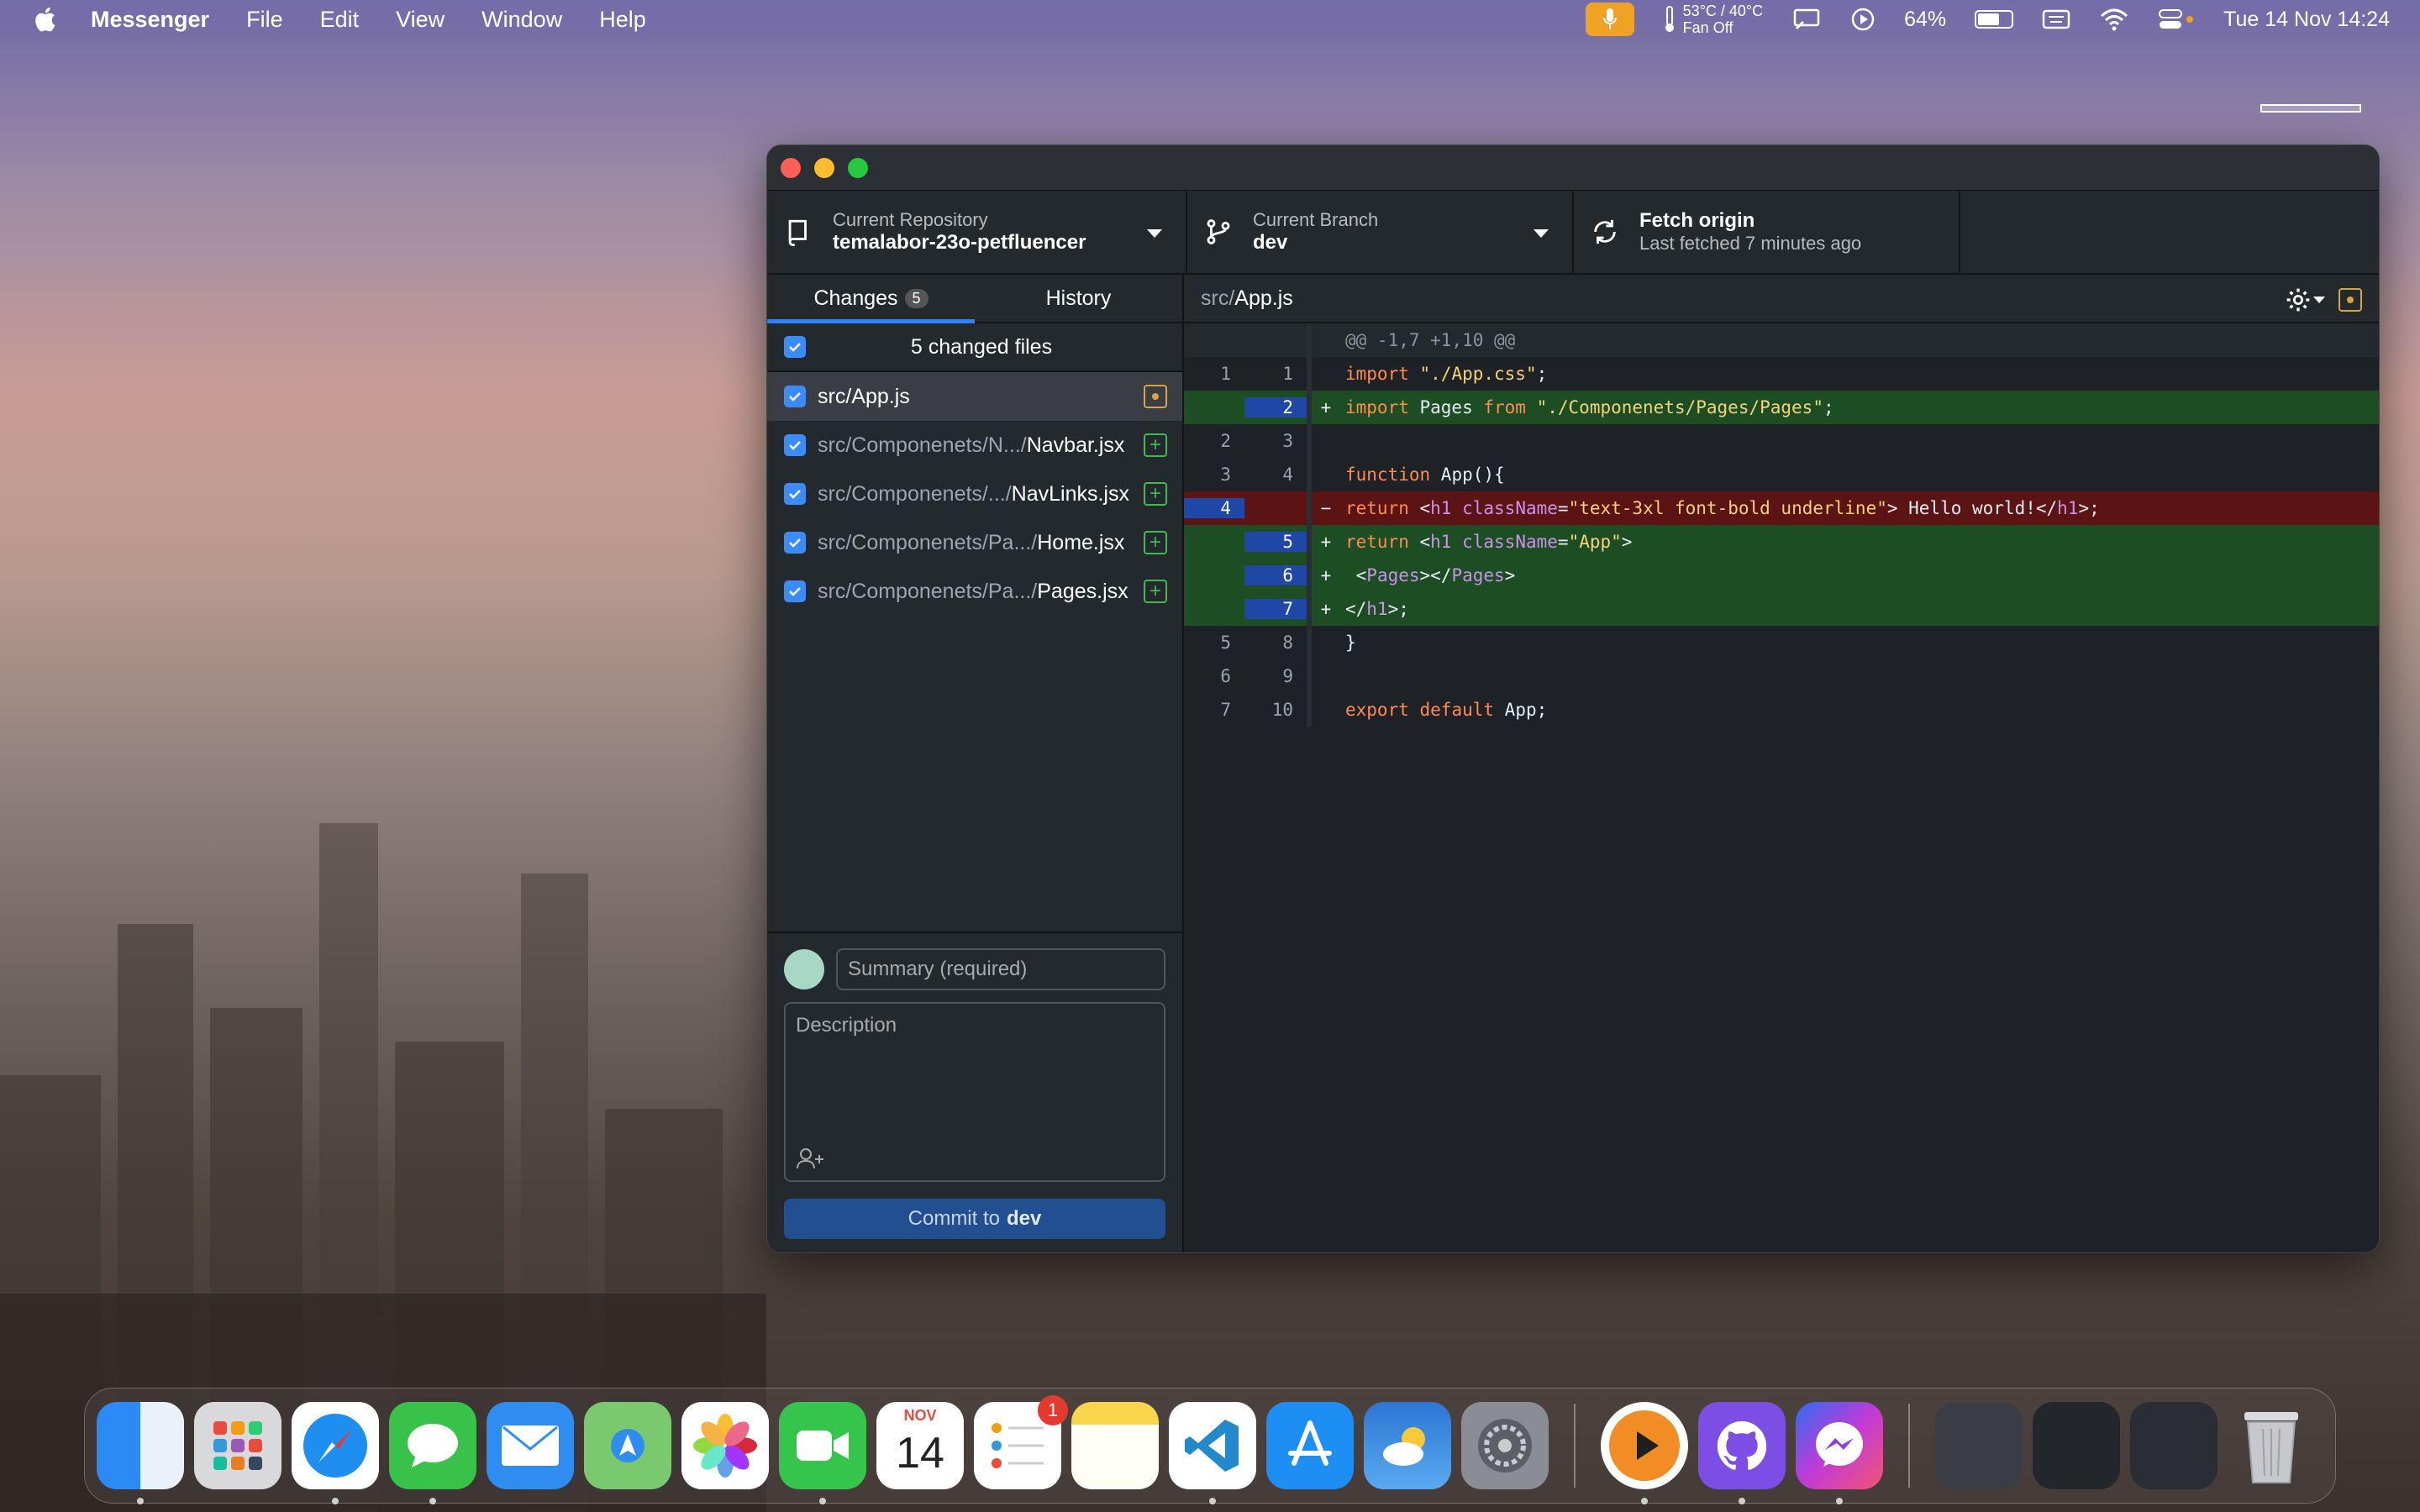 The image size is (2420, 1512). I want to click on menu-help: Help, so click(622, 20).